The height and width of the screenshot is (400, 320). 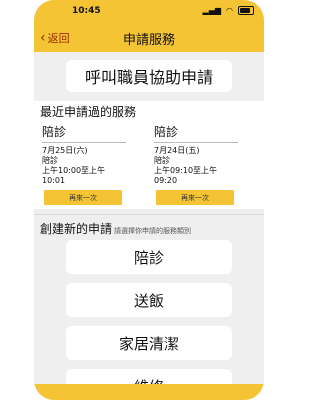 What do you see at coordinates (149, 343) in the screenshot?
I see `category-button-home-cleaning: 家居清潔` at bounding box center [149, 343].